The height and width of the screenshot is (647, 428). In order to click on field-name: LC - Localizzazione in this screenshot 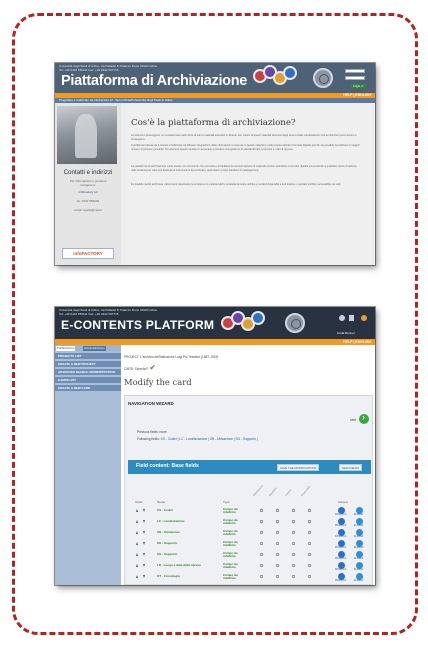, I will do `click(171, 521)`.